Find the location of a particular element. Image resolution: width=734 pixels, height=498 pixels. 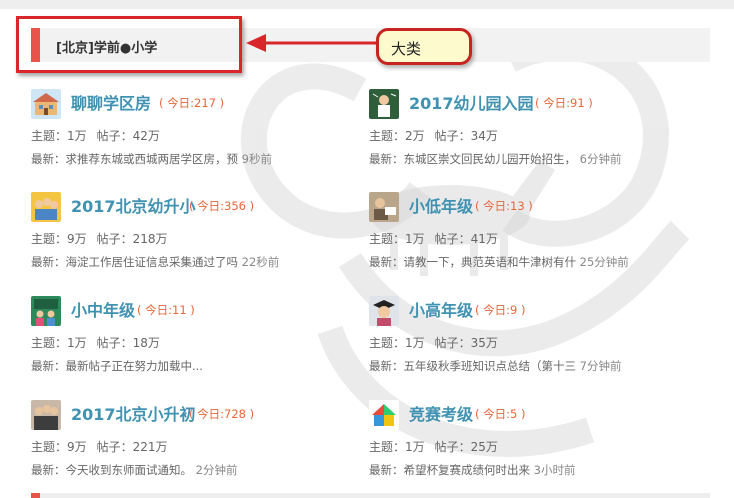

annotation-highlight-box is located at coordinates (129, 44).